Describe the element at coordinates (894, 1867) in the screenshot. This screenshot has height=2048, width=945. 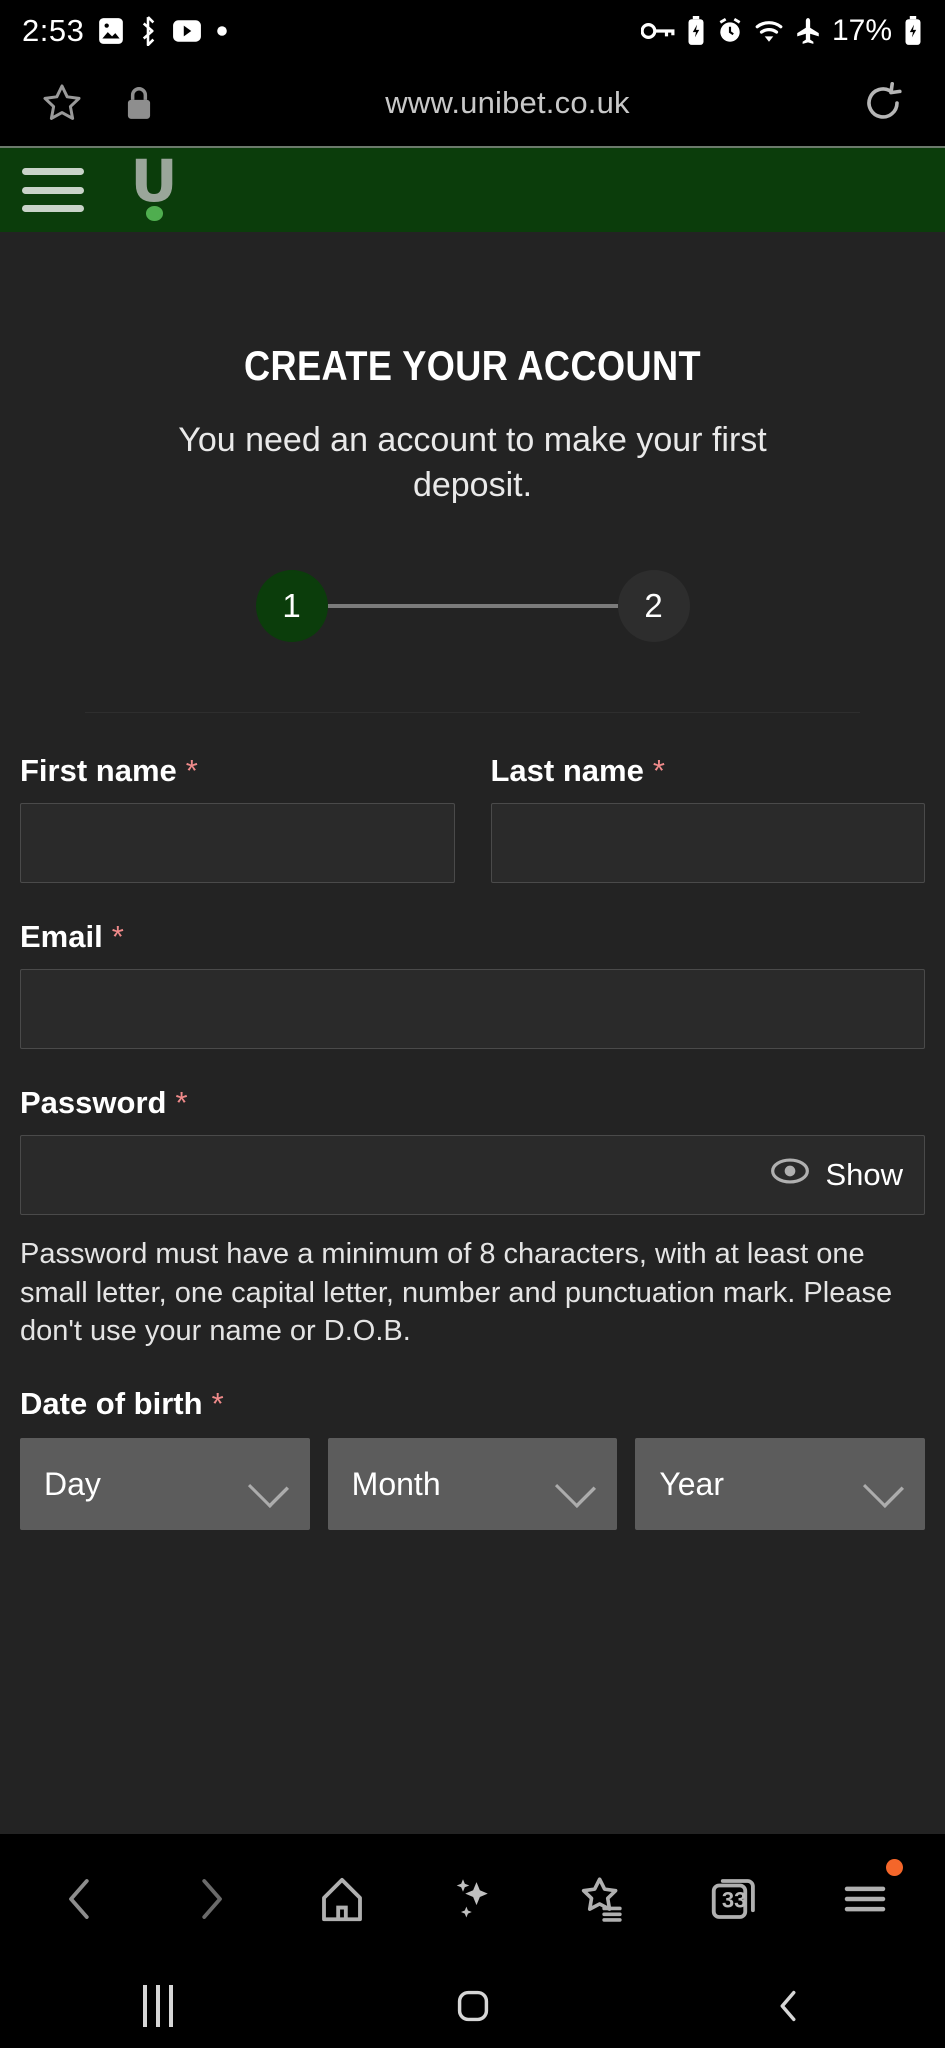
I see `menu-notification-badge` at that location.